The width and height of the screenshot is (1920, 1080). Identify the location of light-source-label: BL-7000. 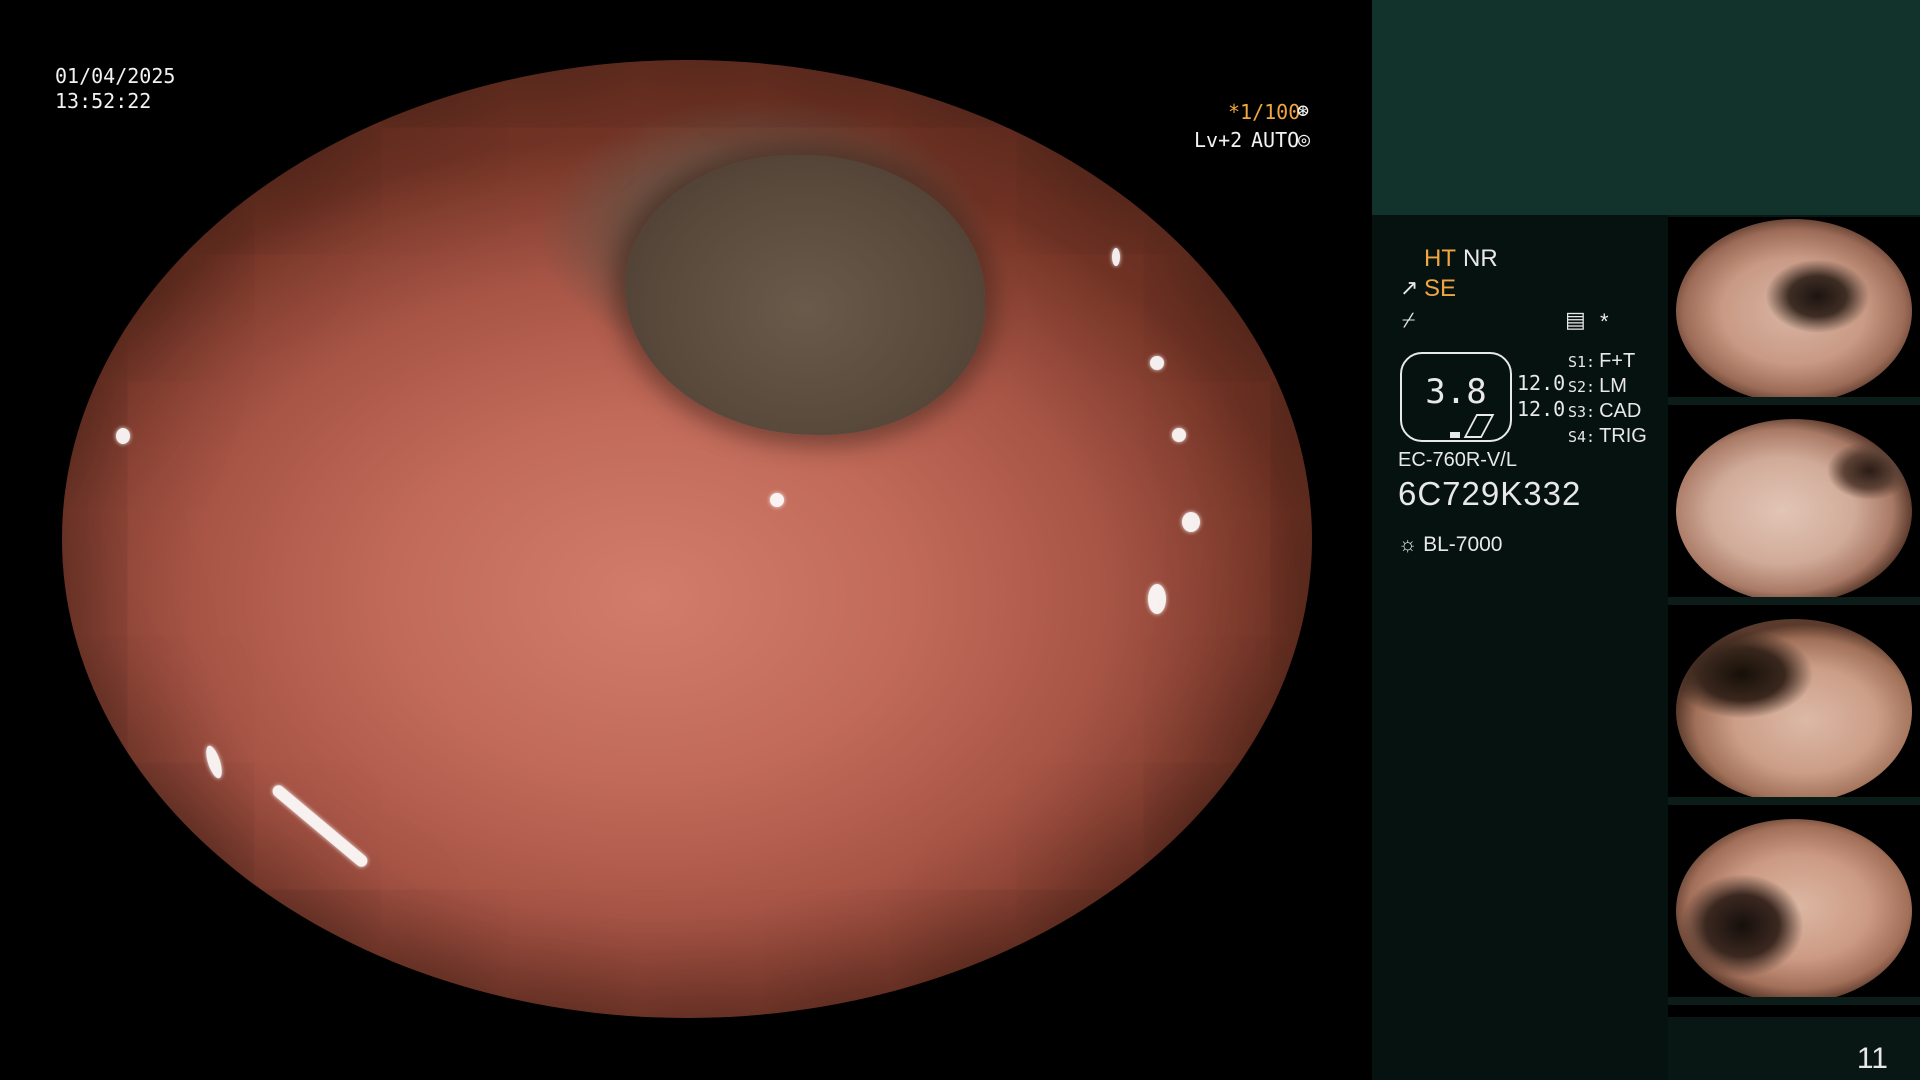
(1463, 544).